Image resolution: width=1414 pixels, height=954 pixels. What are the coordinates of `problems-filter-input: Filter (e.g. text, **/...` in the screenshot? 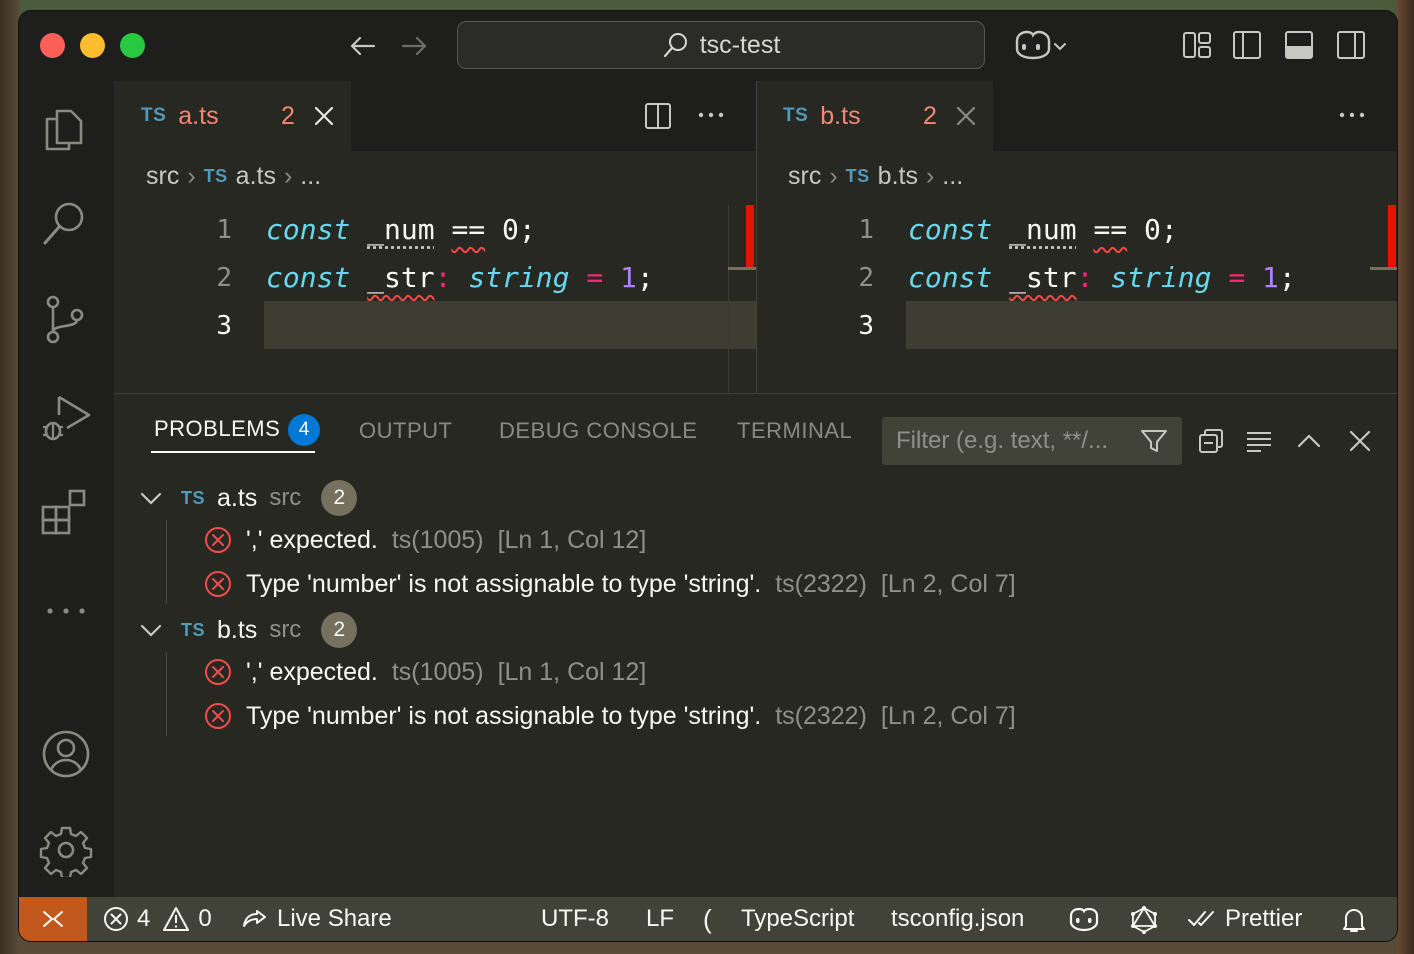 It's located at (1032, 441).